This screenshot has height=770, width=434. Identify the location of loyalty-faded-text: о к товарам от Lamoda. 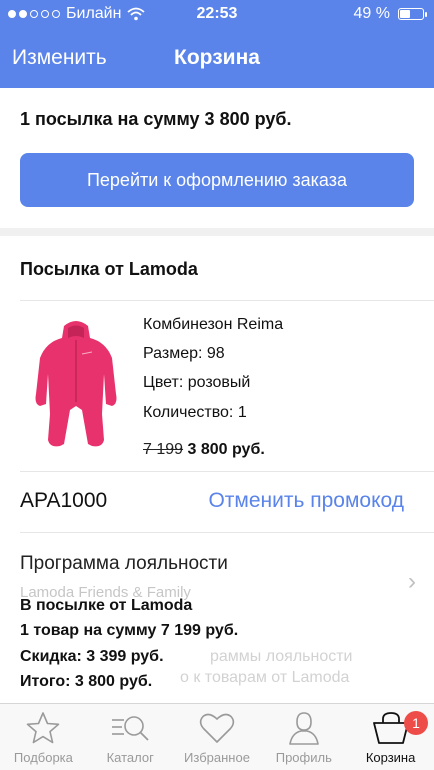
(265, 677).